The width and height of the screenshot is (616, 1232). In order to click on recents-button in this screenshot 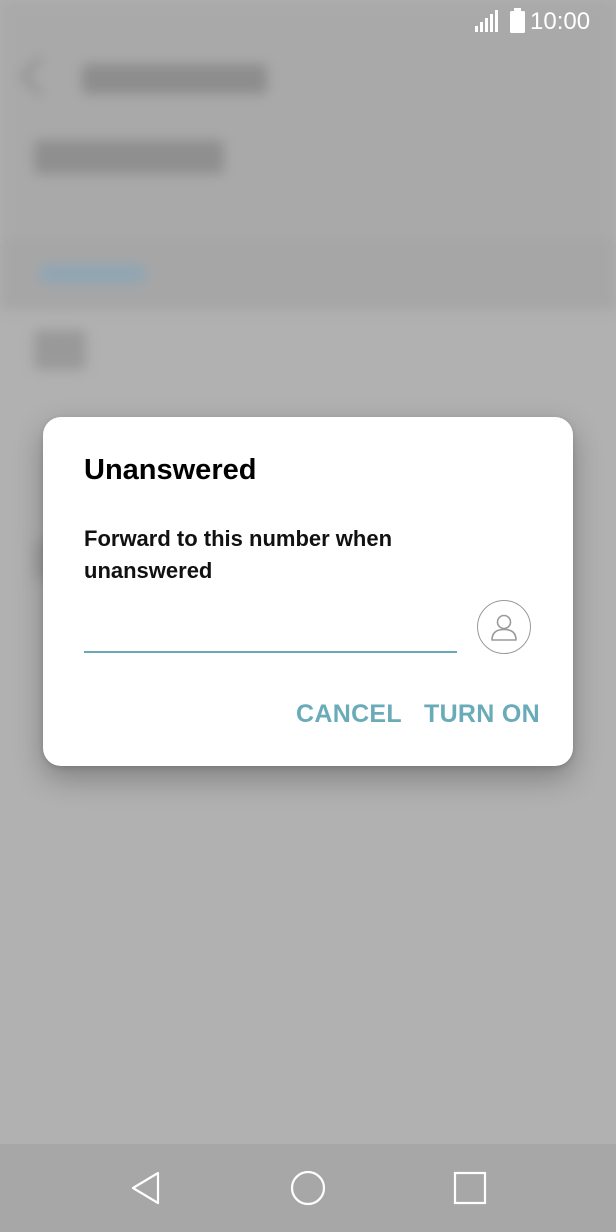, I will do `click(470, 1188)`.